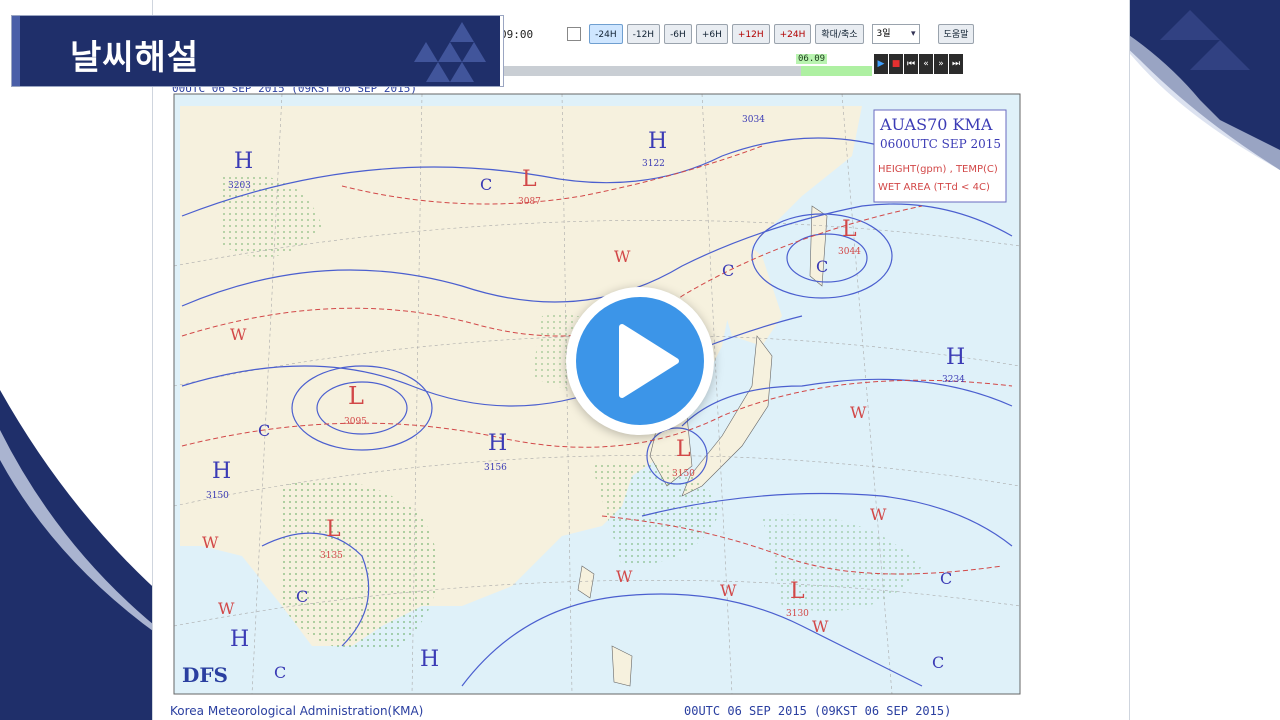 The width and height of the screenshot is (1280, 720). I want to click on high-n-value: 3122, so click(653, 164).